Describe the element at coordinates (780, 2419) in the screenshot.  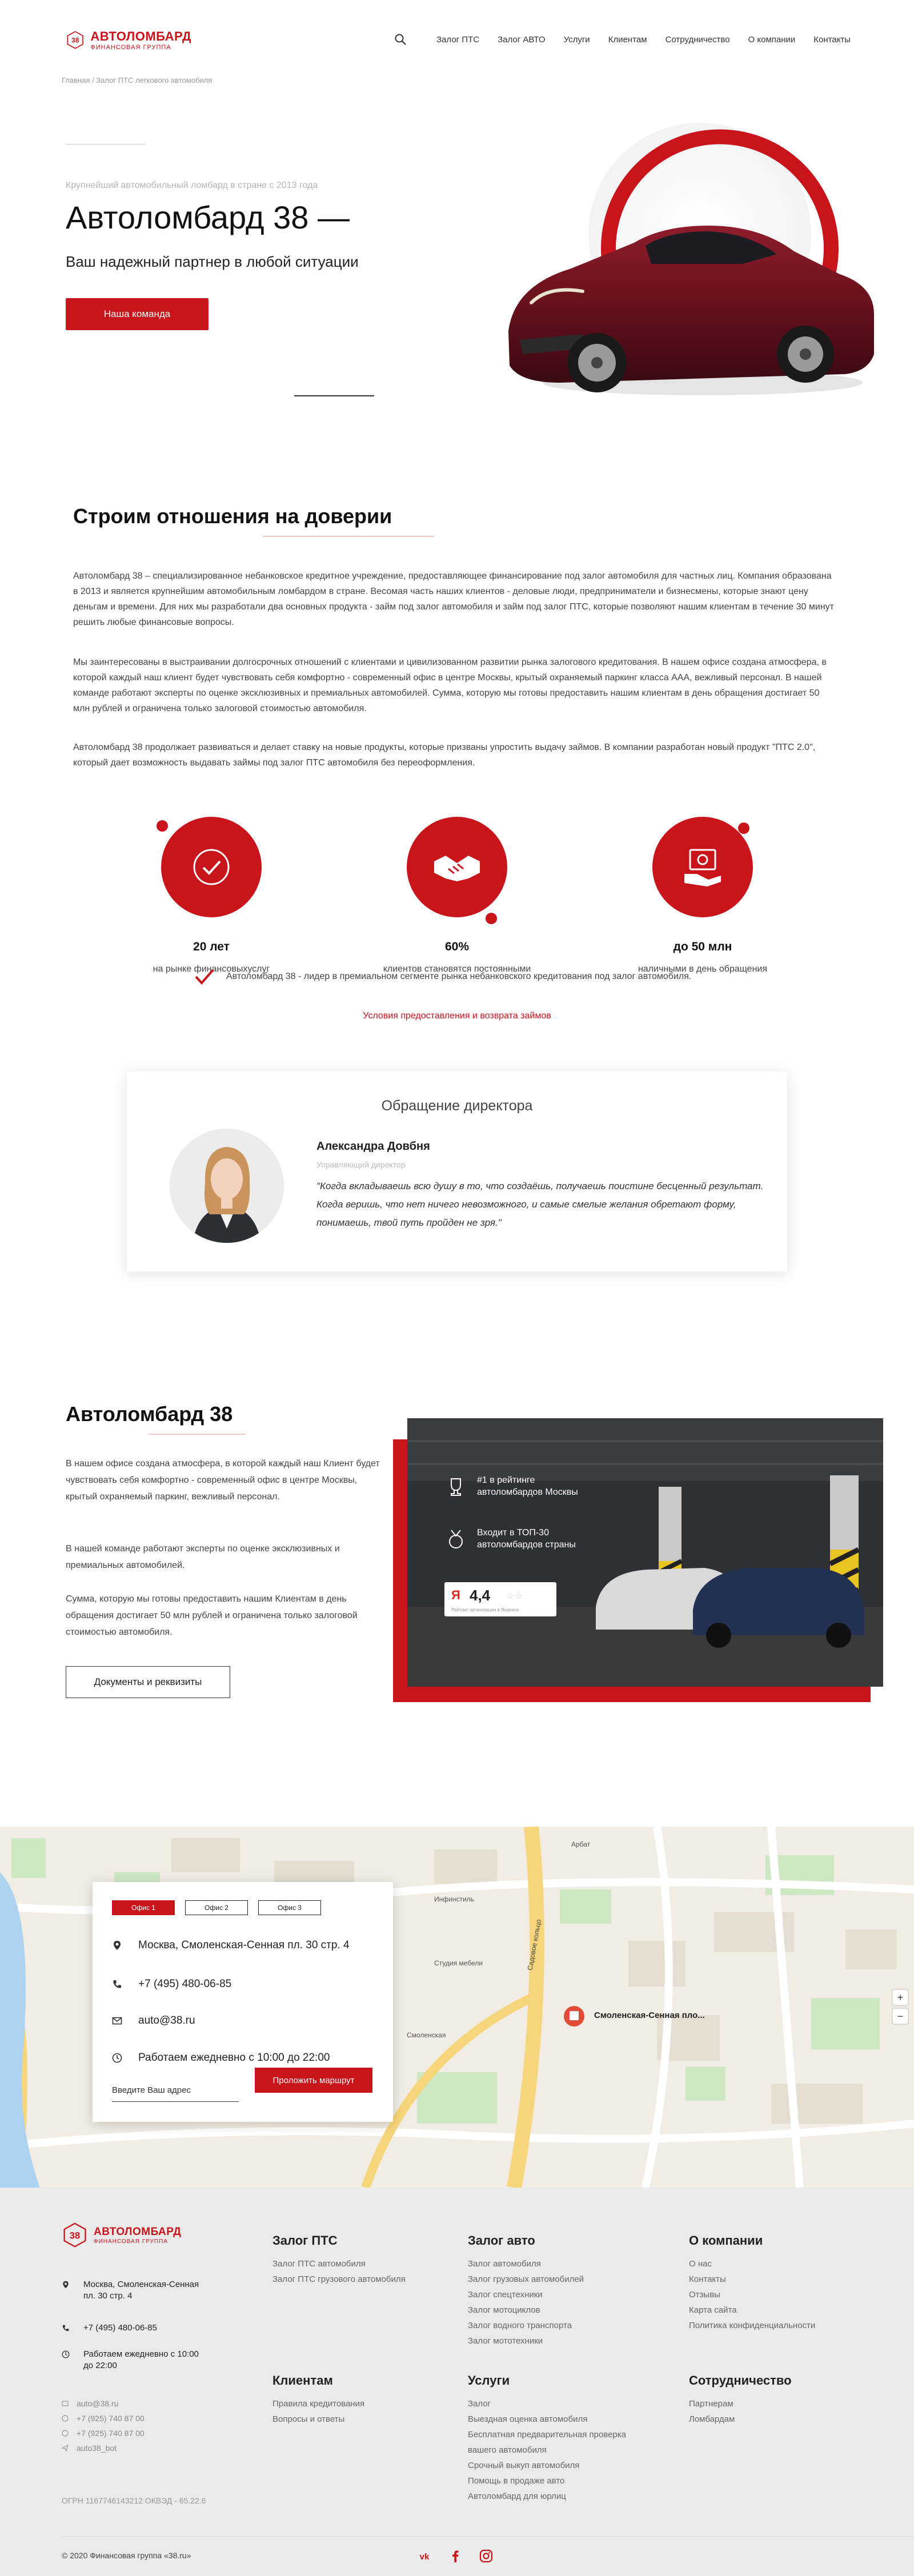
I see `footer-link: Ломбардам` at that location.